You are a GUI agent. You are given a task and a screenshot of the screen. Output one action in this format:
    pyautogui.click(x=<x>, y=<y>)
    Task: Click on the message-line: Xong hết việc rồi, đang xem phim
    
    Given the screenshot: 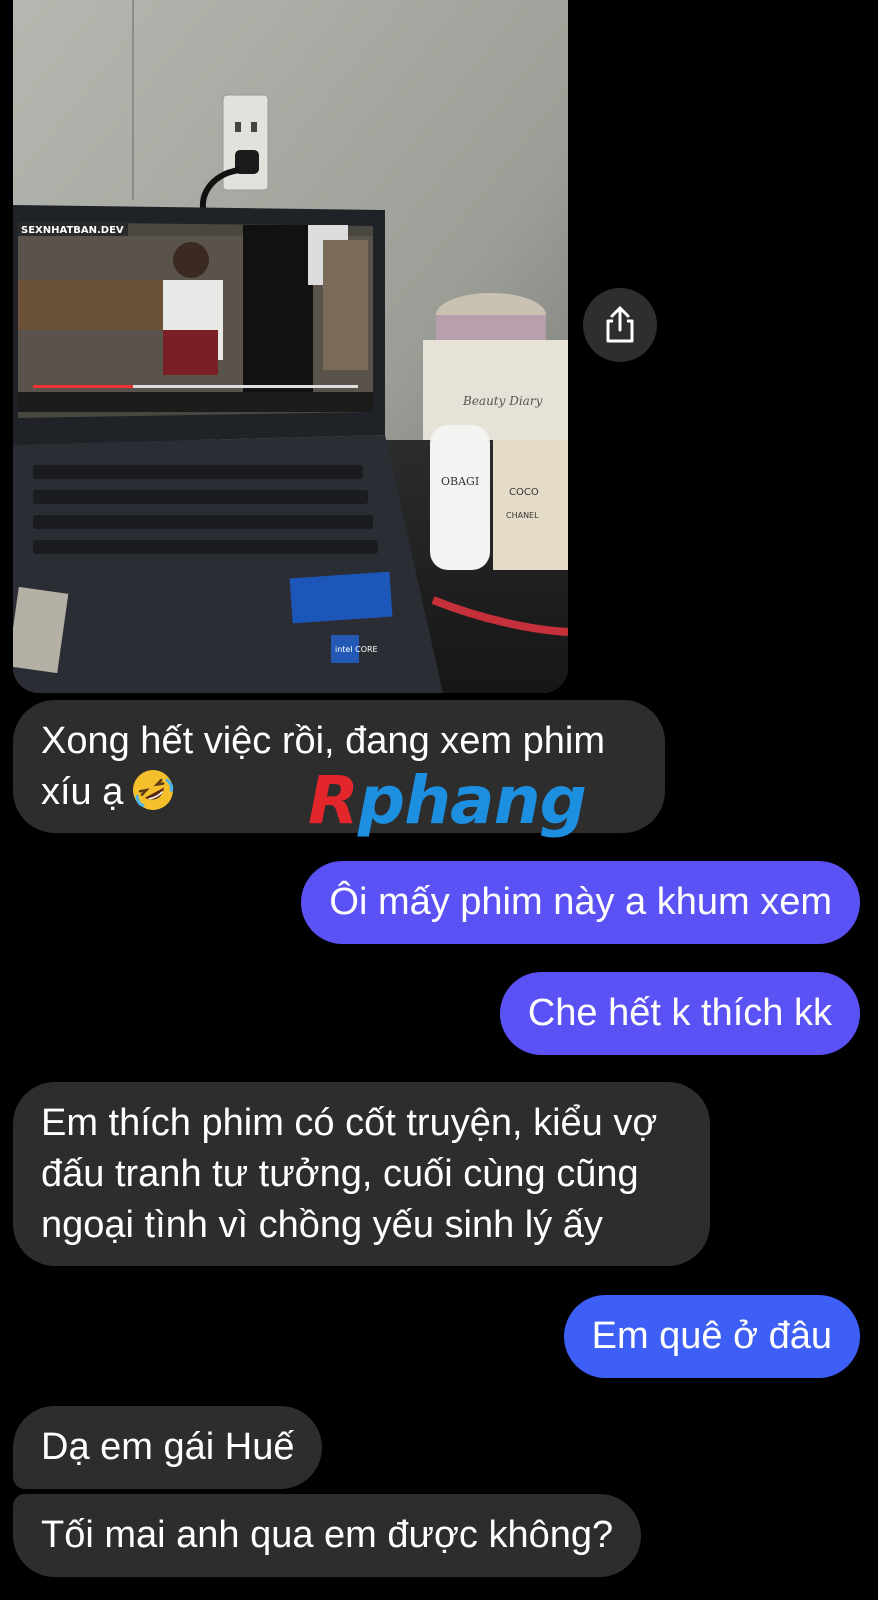 What is the action you would take?
    pyautogui.click(x=323, y=741)
    